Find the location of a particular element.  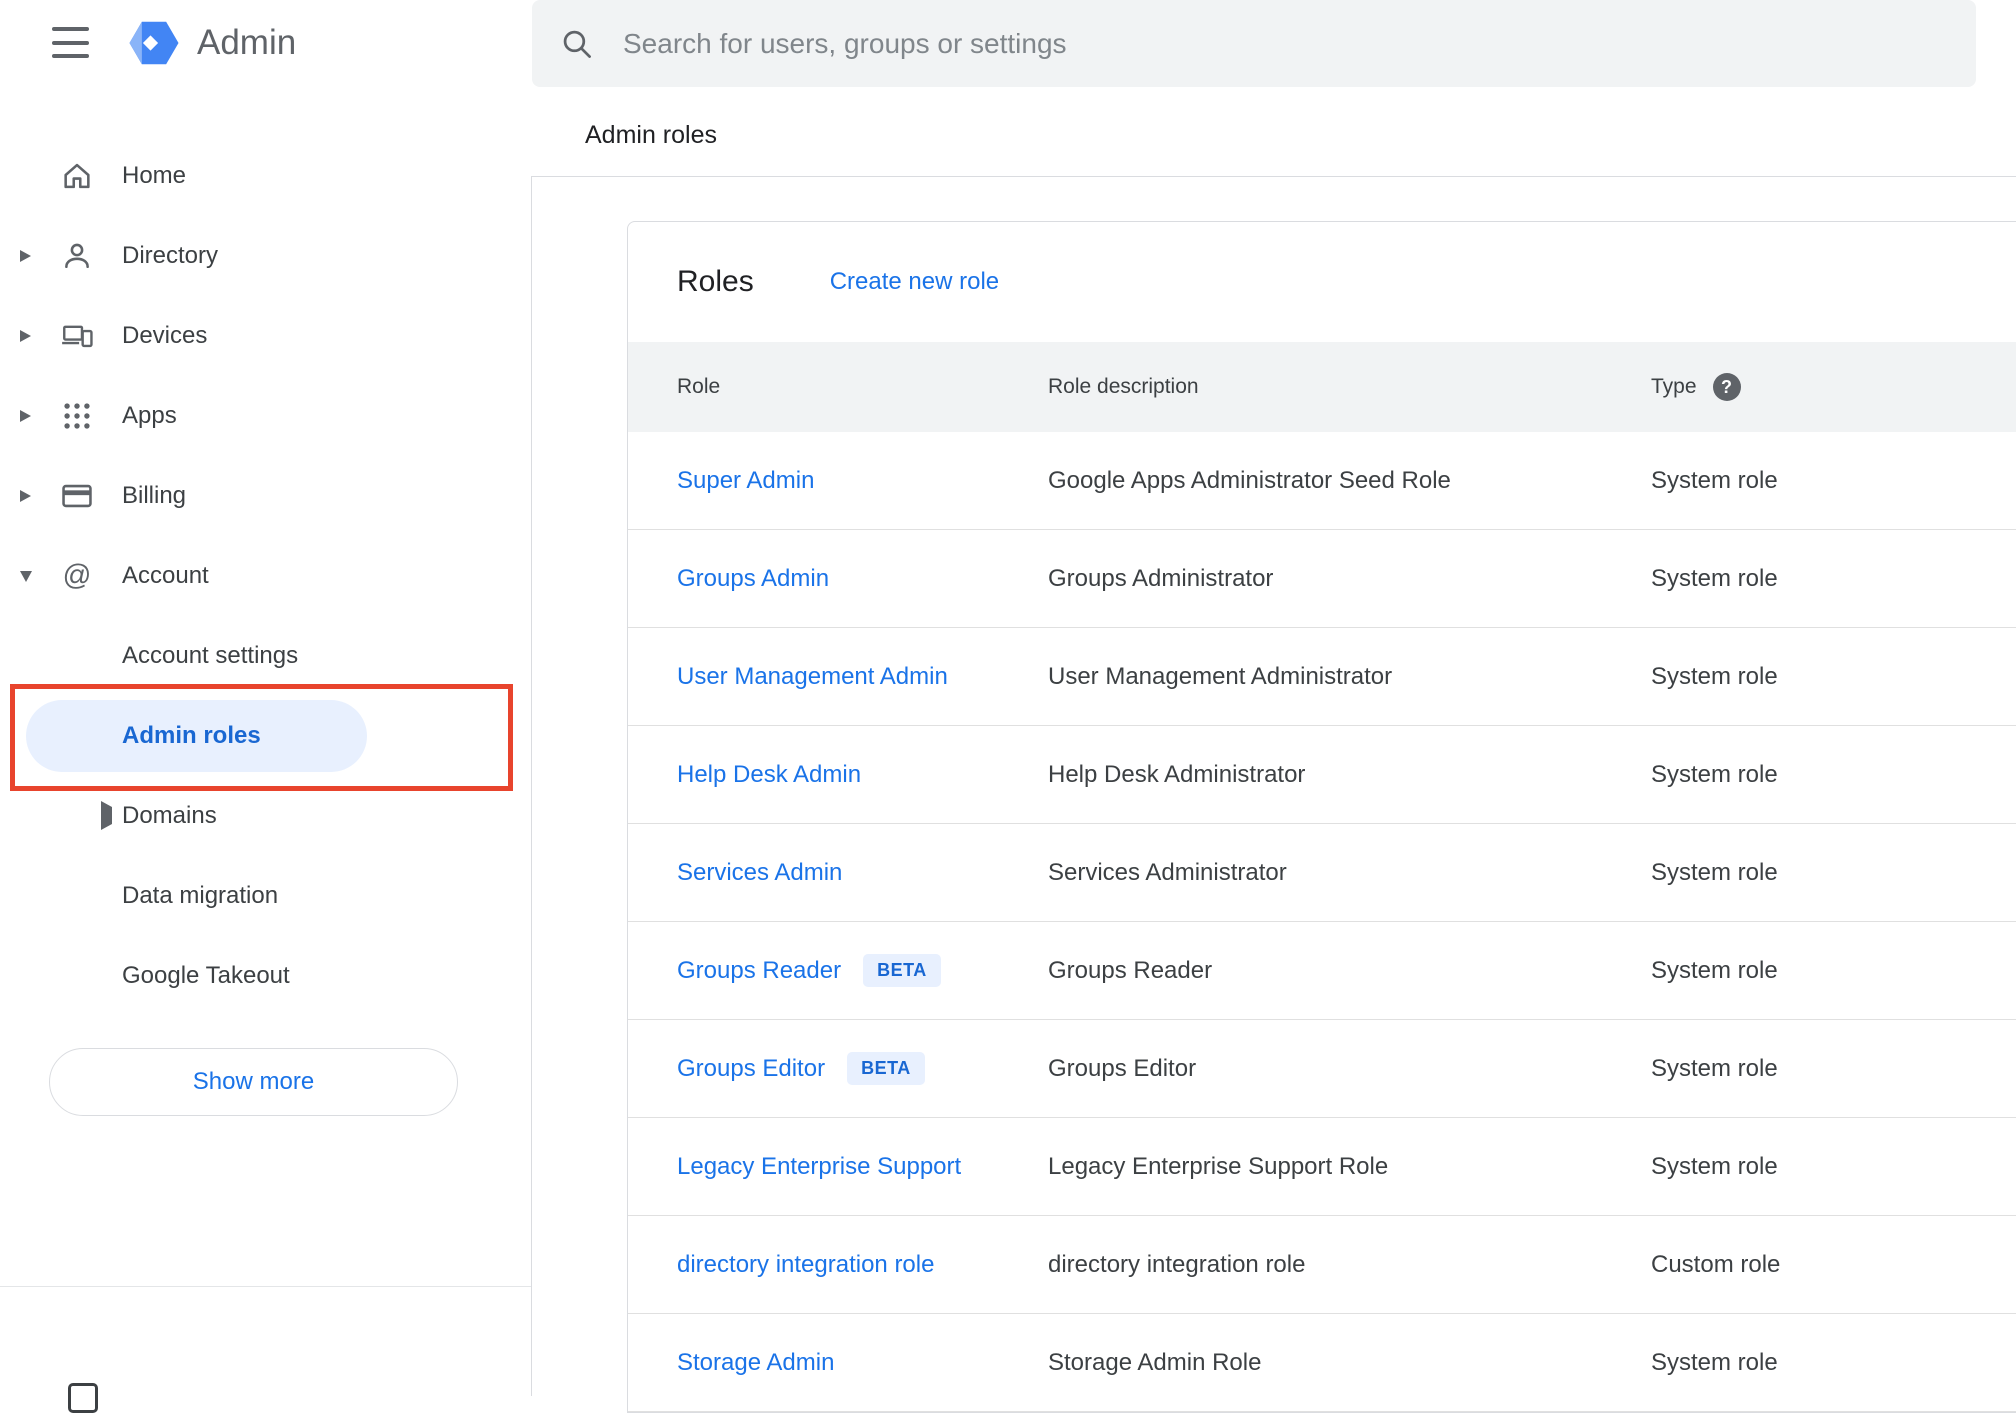

sidebar-item-devices: Devices is located at coordinates (265, 336).